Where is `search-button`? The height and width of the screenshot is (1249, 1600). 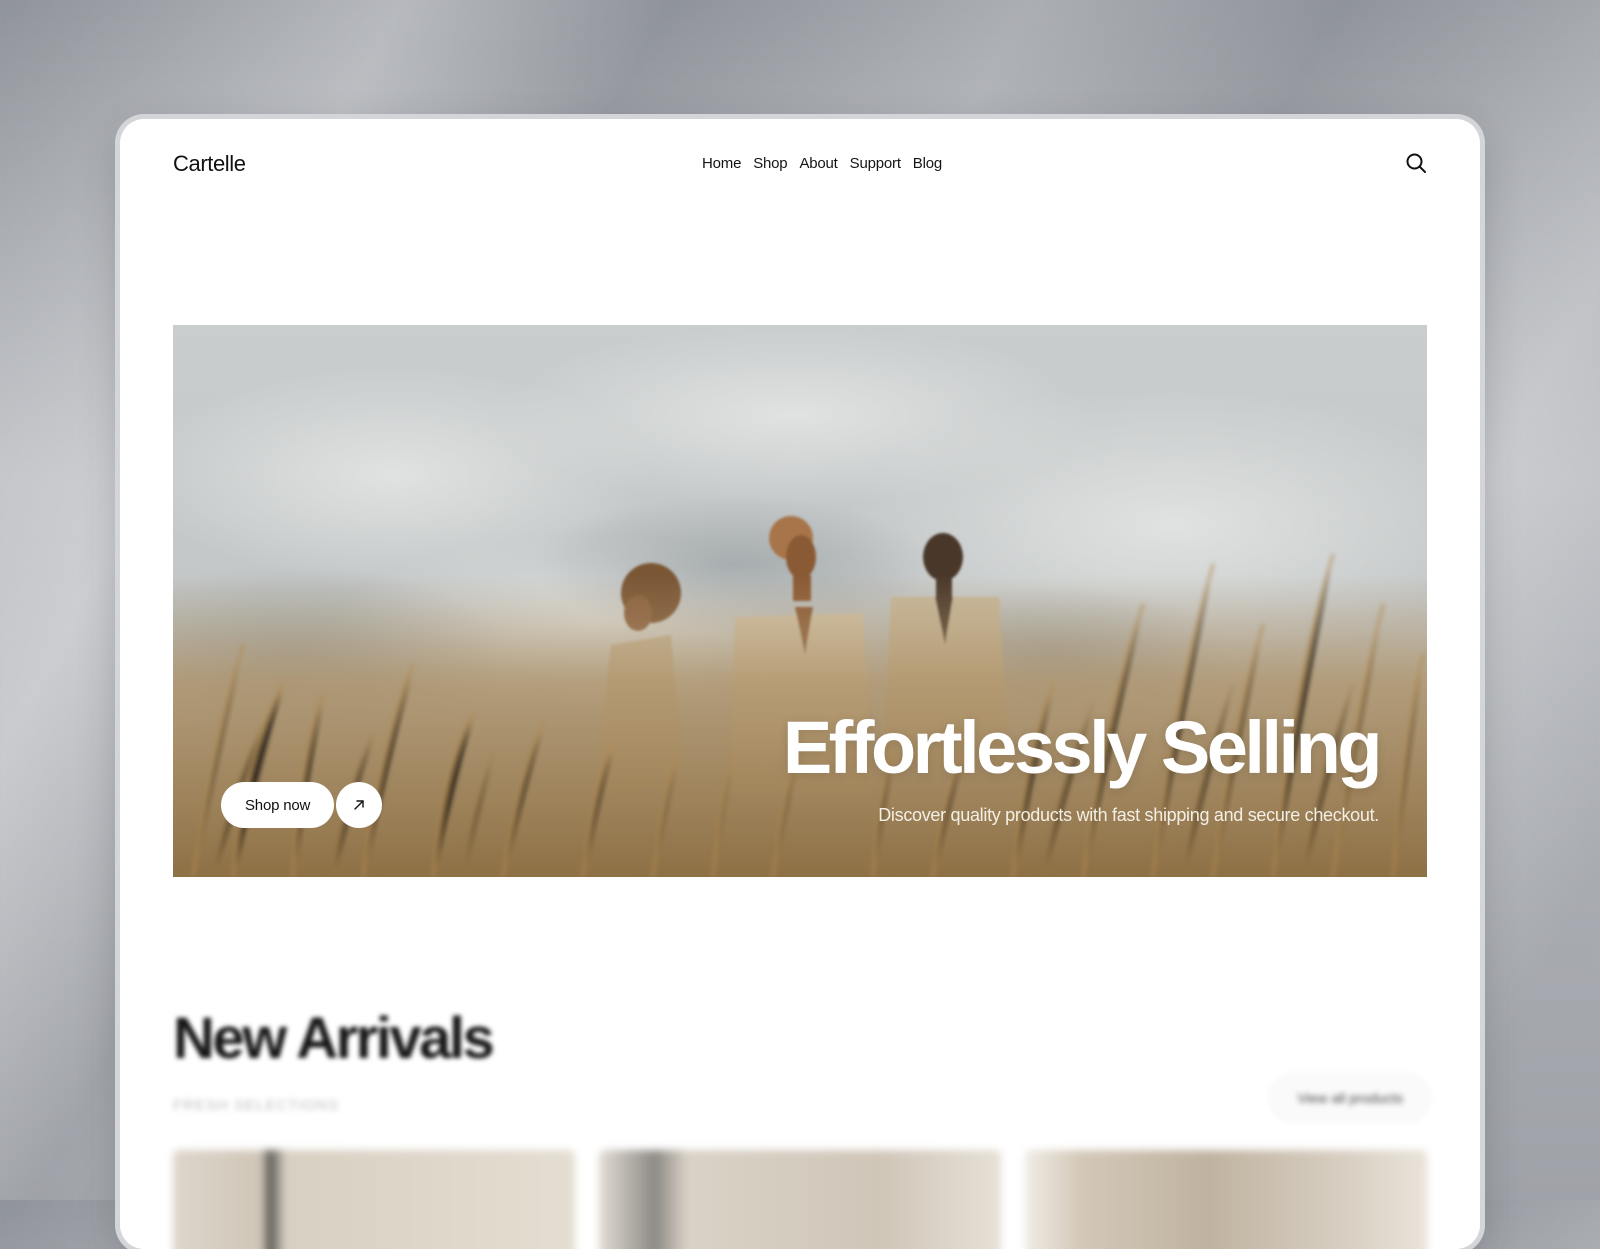
search-button is located at coordinates (1416, 163).